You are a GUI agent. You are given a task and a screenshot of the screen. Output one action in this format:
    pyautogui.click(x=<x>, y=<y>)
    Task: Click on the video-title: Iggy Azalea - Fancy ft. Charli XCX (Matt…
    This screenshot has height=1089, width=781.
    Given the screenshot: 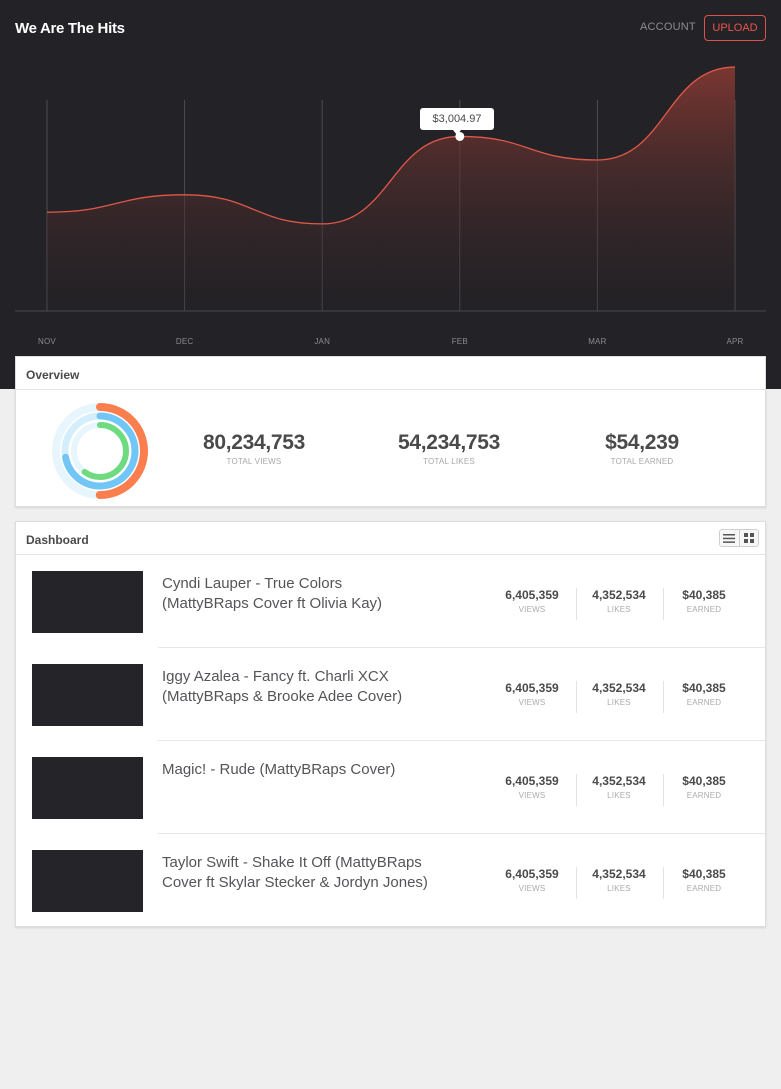 What is the action you would take?
    pyautogui.click(x=297, y=687)
    